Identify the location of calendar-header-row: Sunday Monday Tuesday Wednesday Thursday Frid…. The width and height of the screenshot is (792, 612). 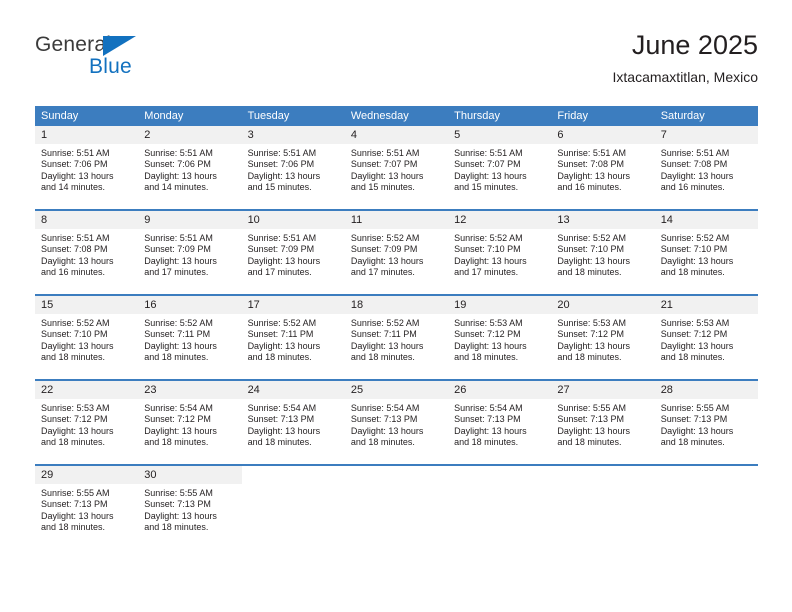
(396, 116).